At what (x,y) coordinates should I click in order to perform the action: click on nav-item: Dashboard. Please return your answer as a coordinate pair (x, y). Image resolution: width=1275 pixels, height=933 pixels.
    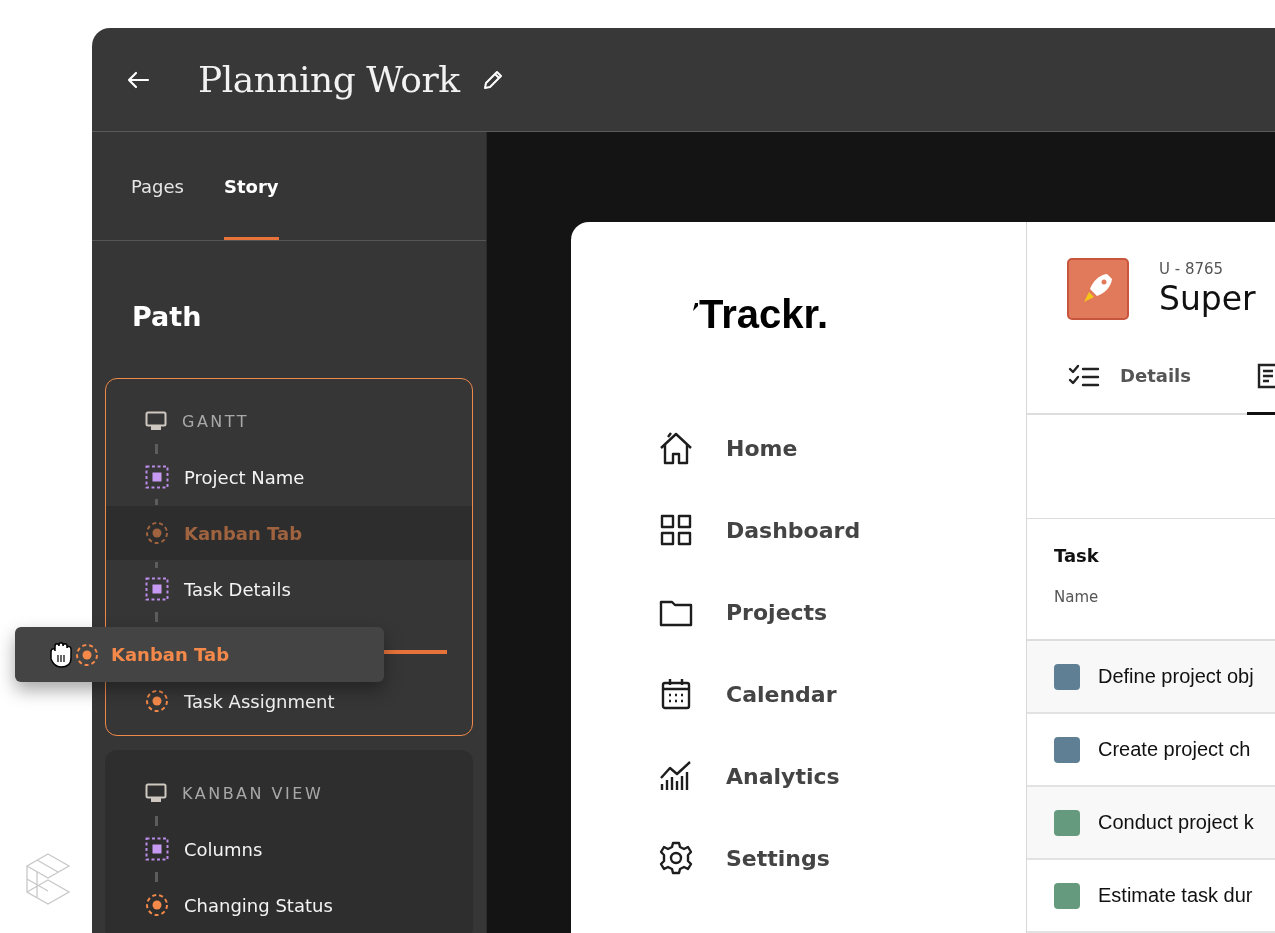
    Looking at the image, I should click on (759, 530).